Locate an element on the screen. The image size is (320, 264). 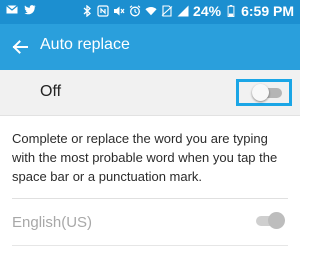
battery-icon is located at coordinates (231, 11).